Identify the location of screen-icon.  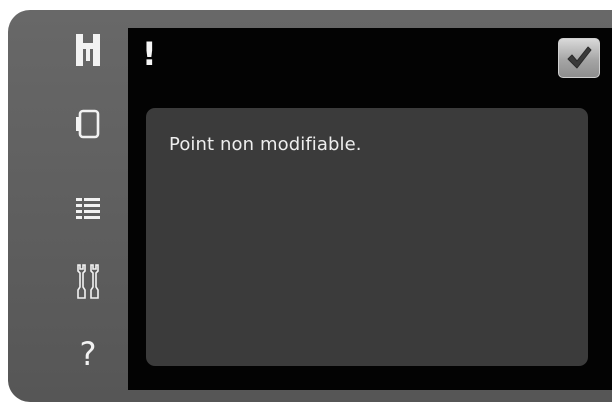
(88, 124).